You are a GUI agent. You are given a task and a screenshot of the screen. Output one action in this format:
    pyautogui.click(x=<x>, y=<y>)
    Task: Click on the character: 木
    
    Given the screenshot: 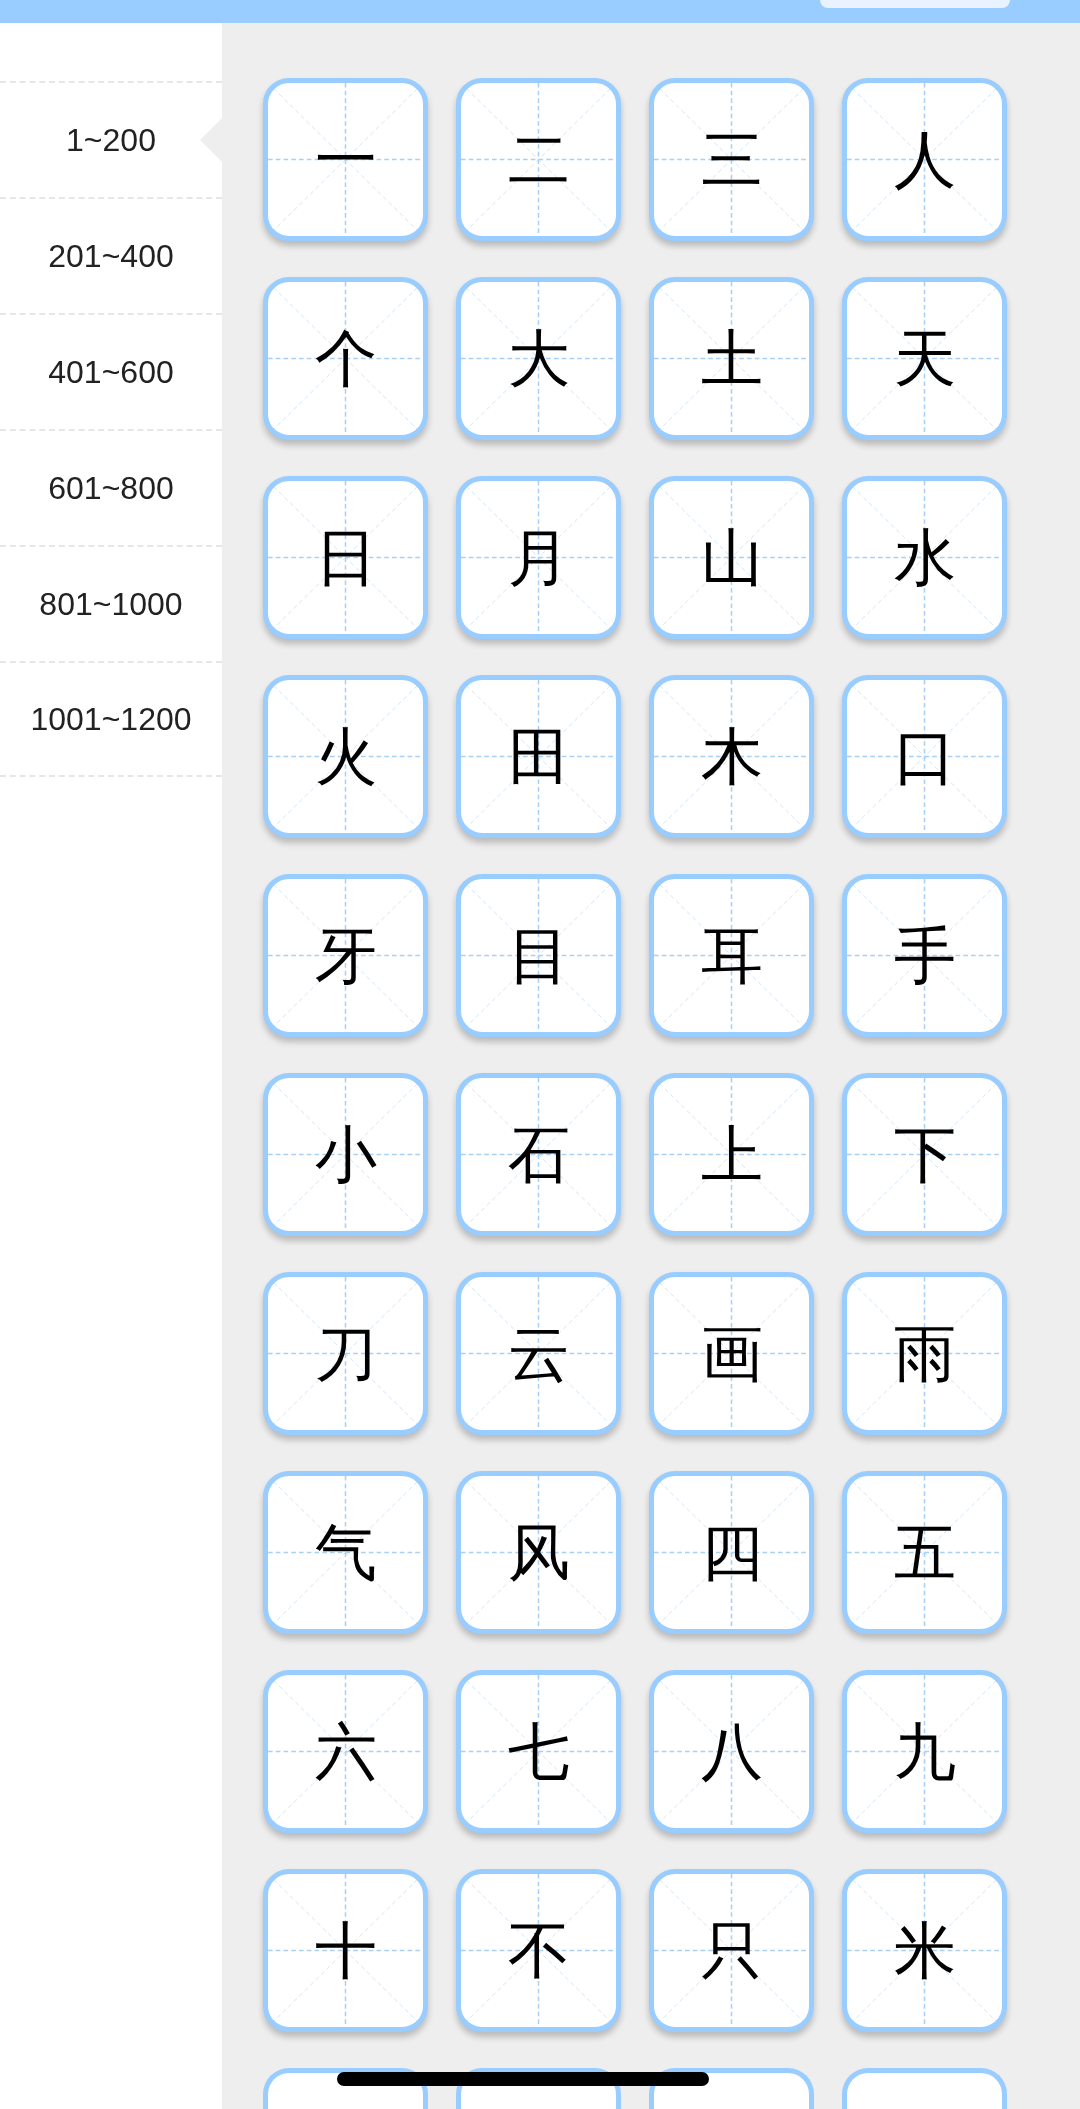 What is the action you would take?
    pyautogui.click(x=731, y=756)
    